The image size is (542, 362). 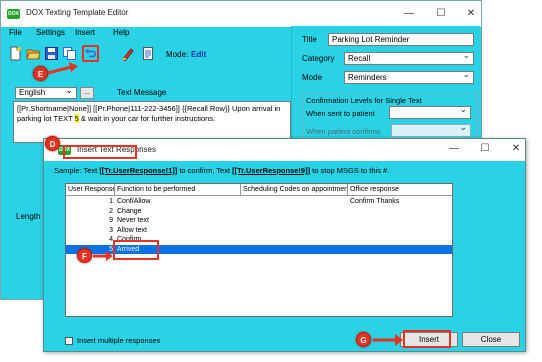 I want to click on confirmation-heading: Confirmation Levels for Single Text, so click(x=364, y=100).